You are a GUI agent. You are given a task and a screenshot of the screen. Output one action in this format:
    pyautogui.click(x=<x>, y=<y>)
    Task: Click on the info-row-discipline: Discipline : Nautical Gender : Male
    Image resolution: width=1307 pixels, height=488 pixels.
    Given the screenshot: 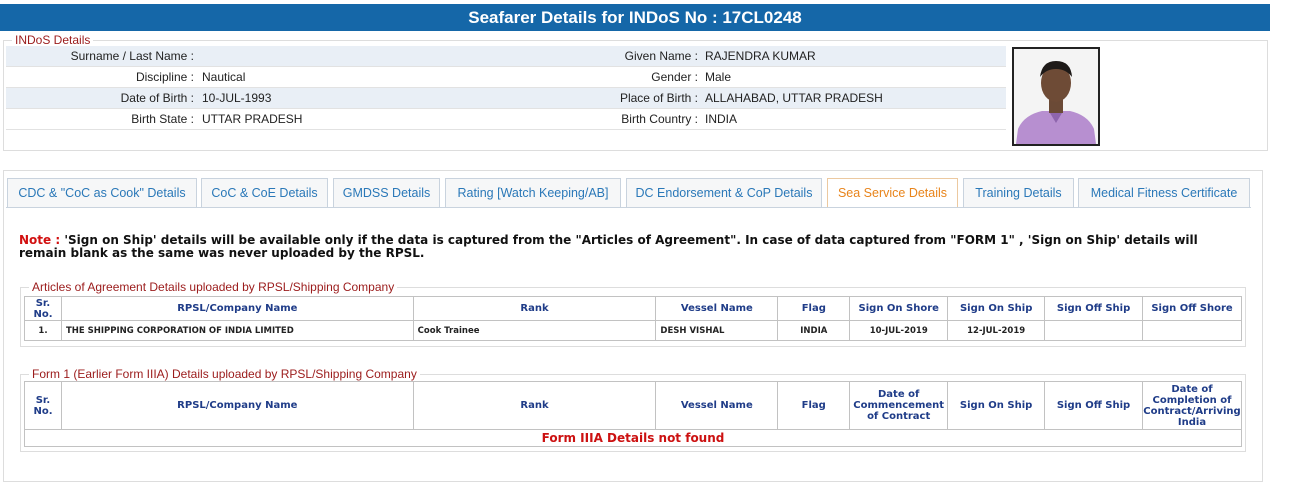 What is the action you would take?
    pyautogui.click(x=506, y=77)
    